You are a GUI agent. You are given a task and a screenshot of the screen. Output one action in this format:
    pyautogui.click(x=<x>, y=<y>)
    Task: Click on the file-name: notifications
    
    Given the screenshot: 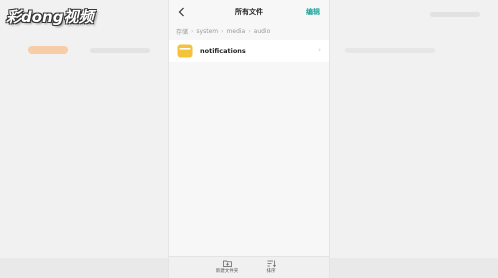 What is the action you would take?
    pyautogui.click(x=223, y=51)
    